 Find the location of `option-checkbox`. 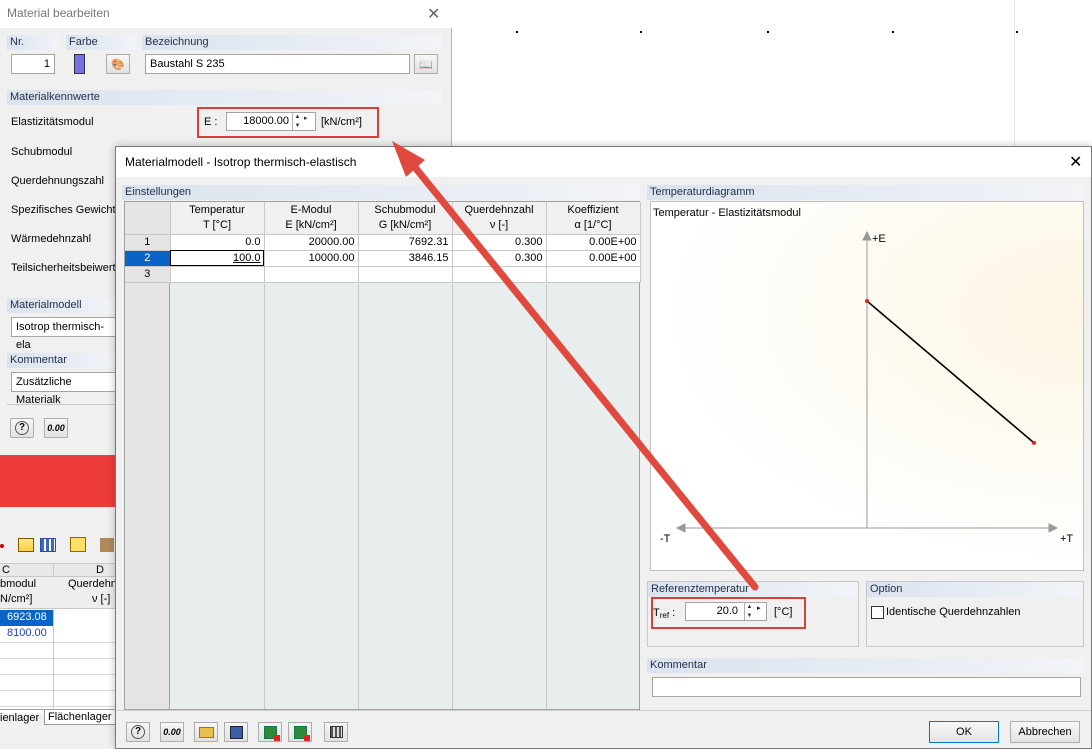

option-checkbox is located at coordinates (877, 612).